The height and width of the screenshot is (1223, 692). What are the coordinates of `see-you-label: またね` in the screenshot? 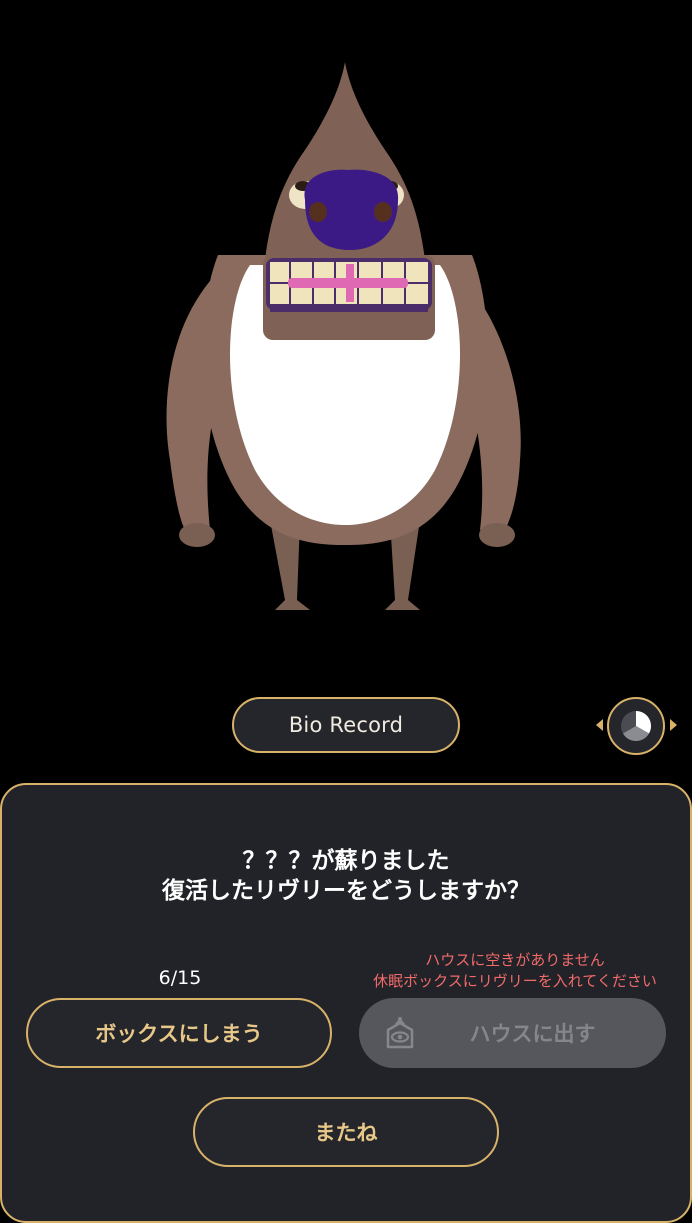 It's located at (346, 1133).